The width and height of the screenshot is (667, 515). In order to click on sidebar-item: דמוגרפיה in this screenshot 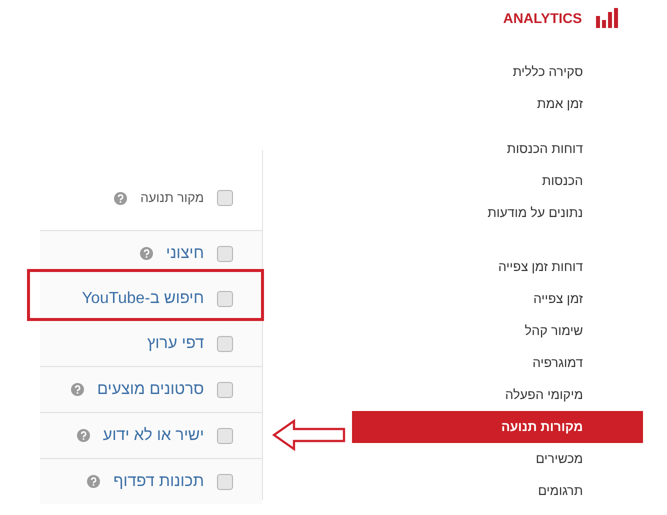, I will do `click(497, 363)`.